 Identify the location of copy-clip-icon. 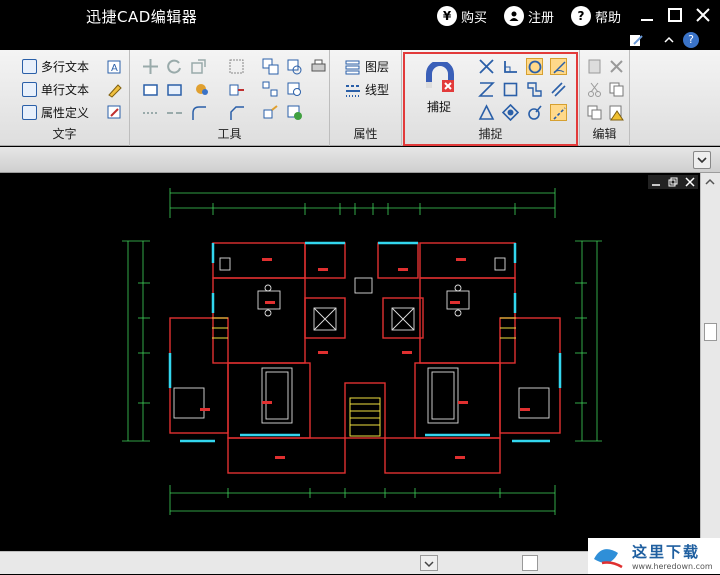
(594, 112).